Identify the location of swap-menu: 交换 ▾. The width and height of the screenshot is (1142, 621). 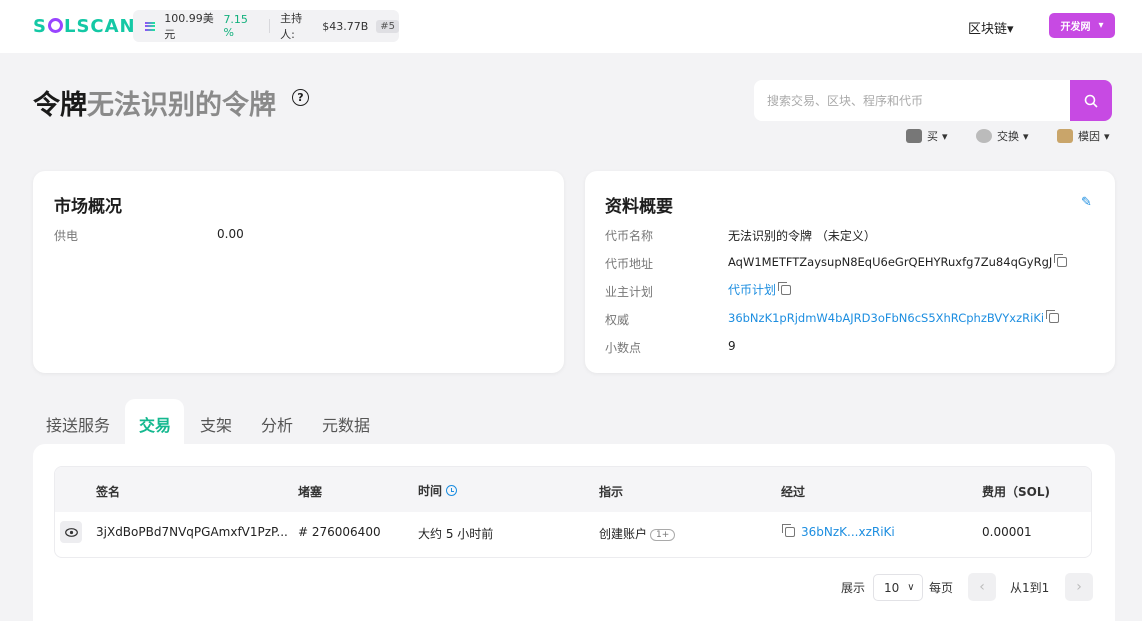
(1002, 136).